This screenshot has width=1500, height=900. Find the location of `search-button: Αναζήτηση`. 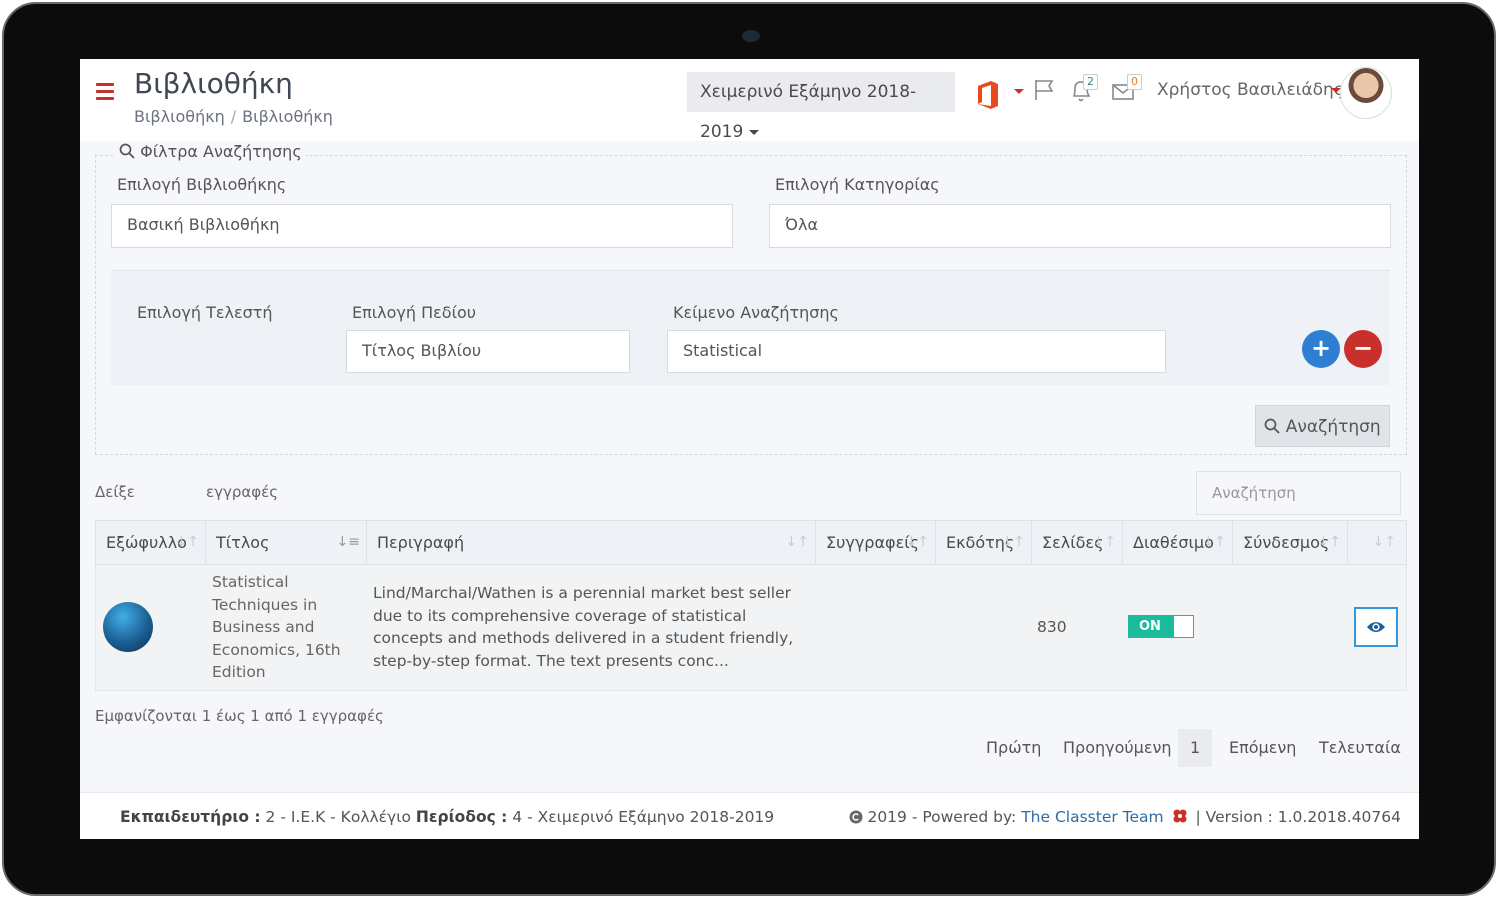

search-button: Αναζήτηση is located at coordinates (1322, 426).